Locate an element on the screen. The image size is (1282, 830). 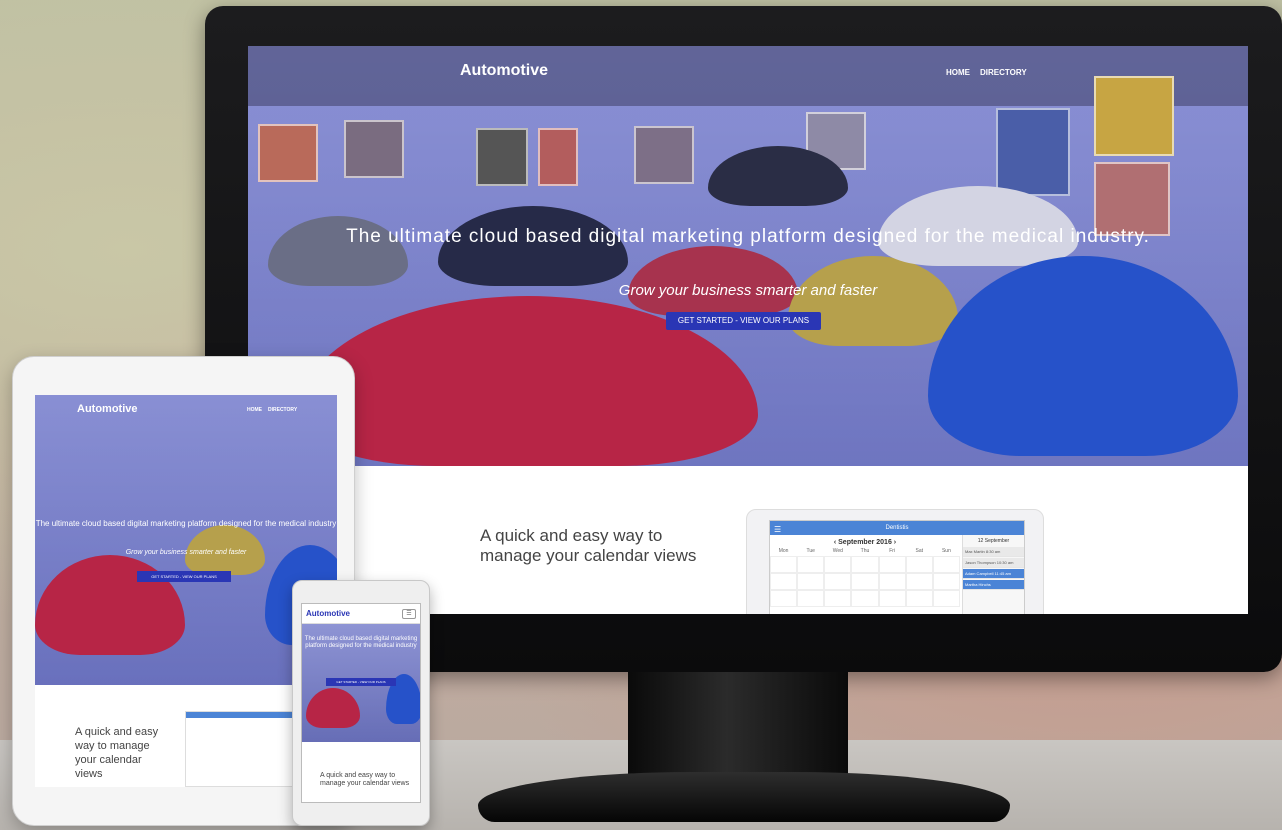
calendar-weekdays: Mon Tue Wed Thu Fri Sat Sun is located at coordinates (865, 551).